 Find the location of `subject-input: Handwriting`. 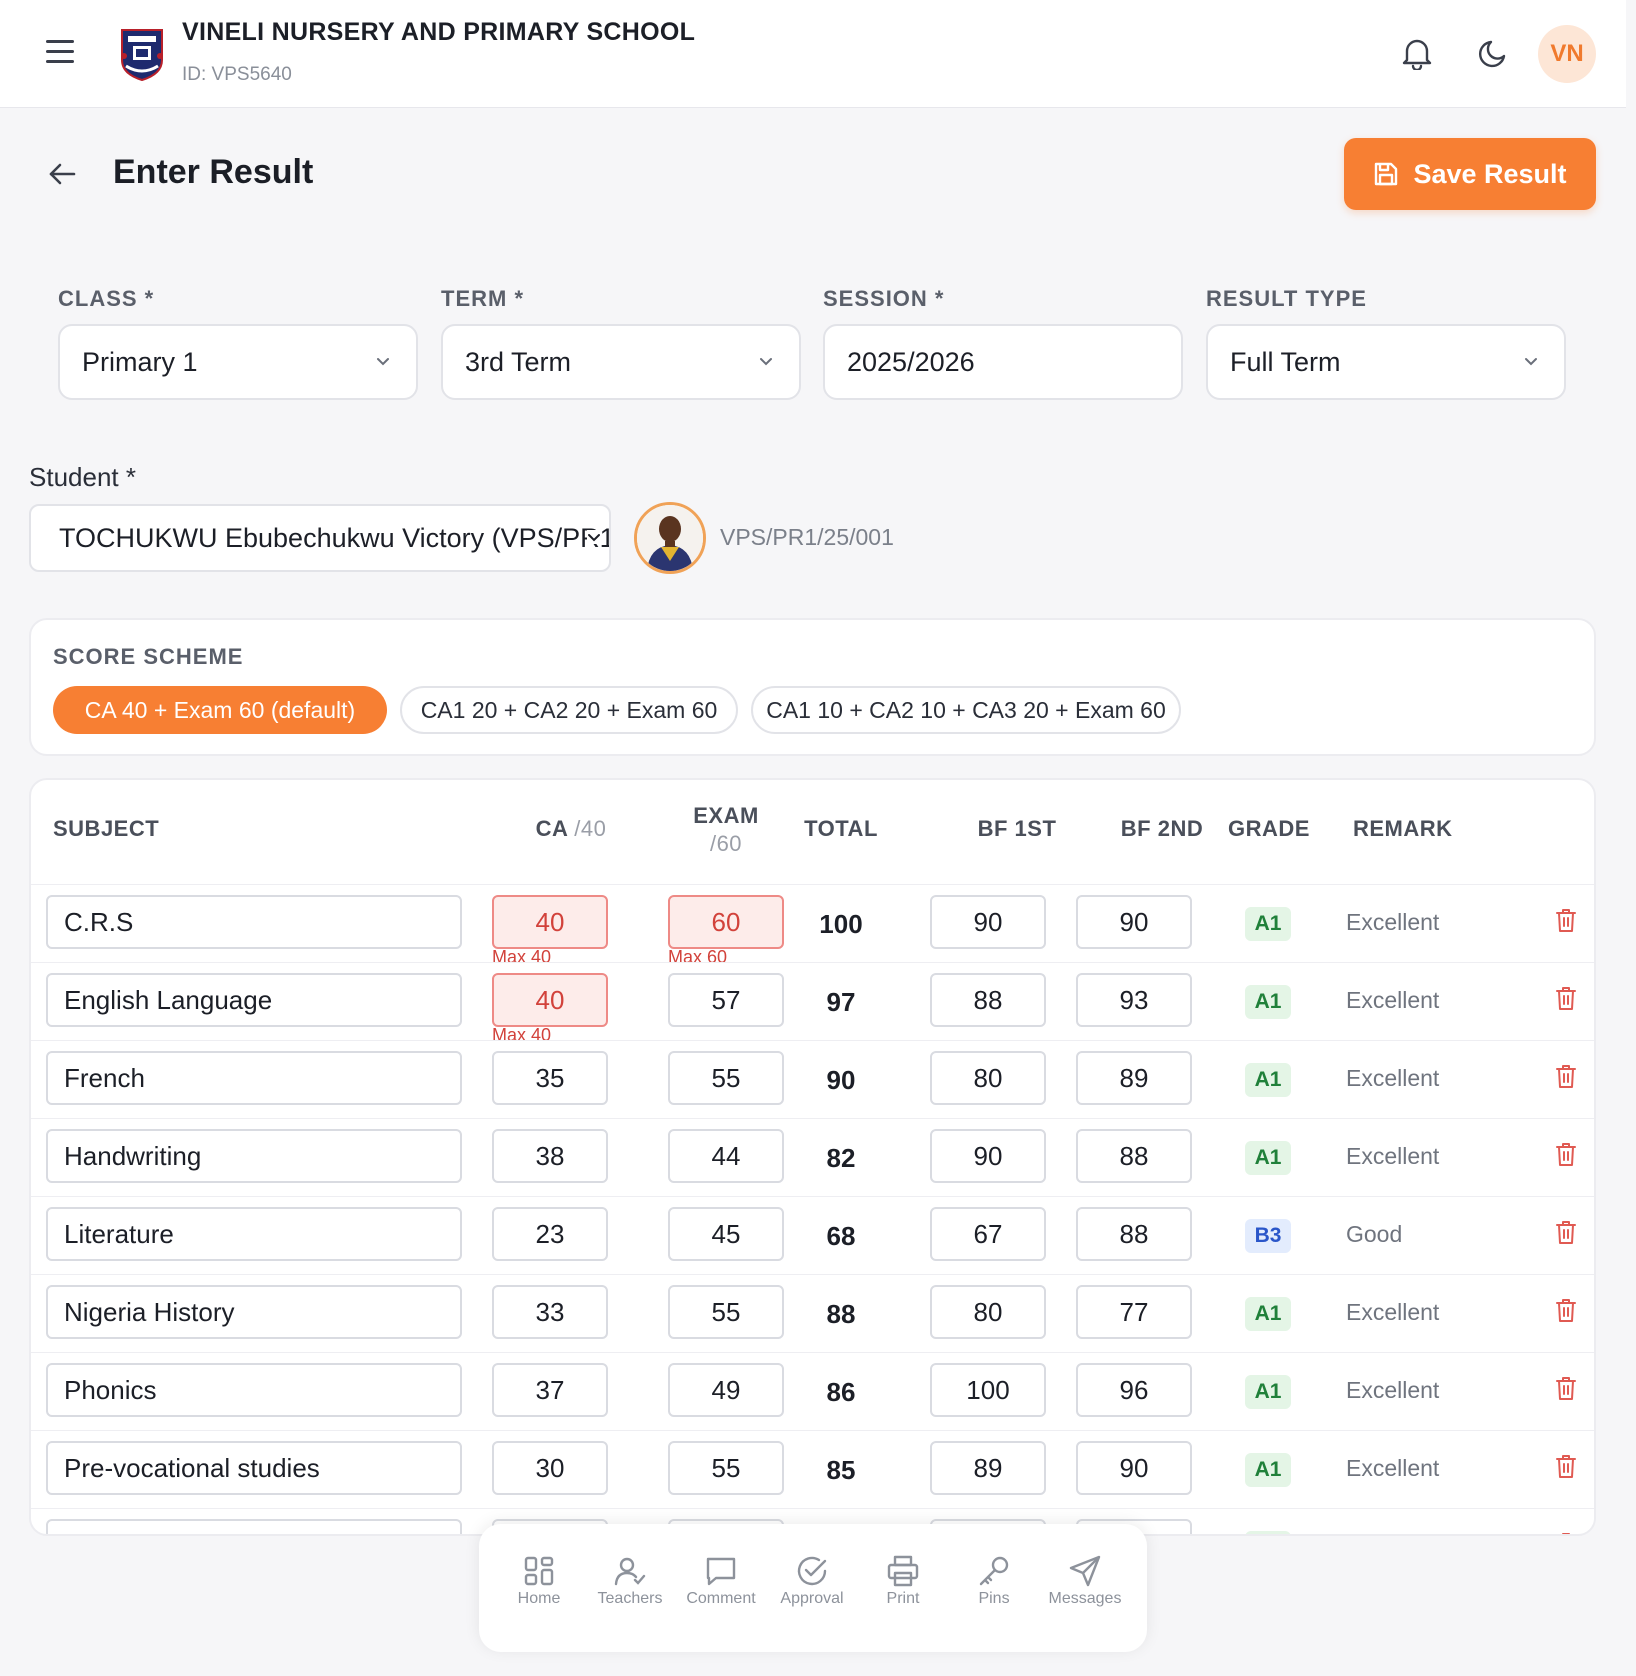

subject-input: Handwriting is located at coordinates (254, 1156).